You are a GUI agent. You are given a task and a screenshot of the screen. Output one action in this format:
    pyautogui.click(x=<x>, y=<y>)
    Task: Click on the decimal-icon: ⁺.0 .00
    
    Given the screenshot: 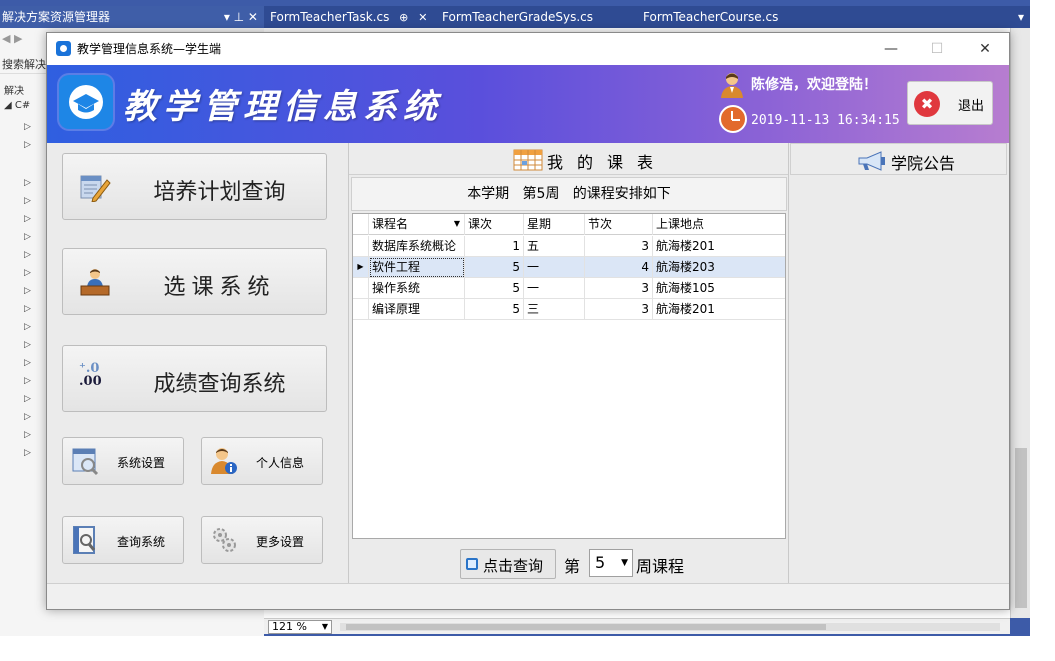 What is the action you would take?
    pyautogui.click(x=90, y=375)
    